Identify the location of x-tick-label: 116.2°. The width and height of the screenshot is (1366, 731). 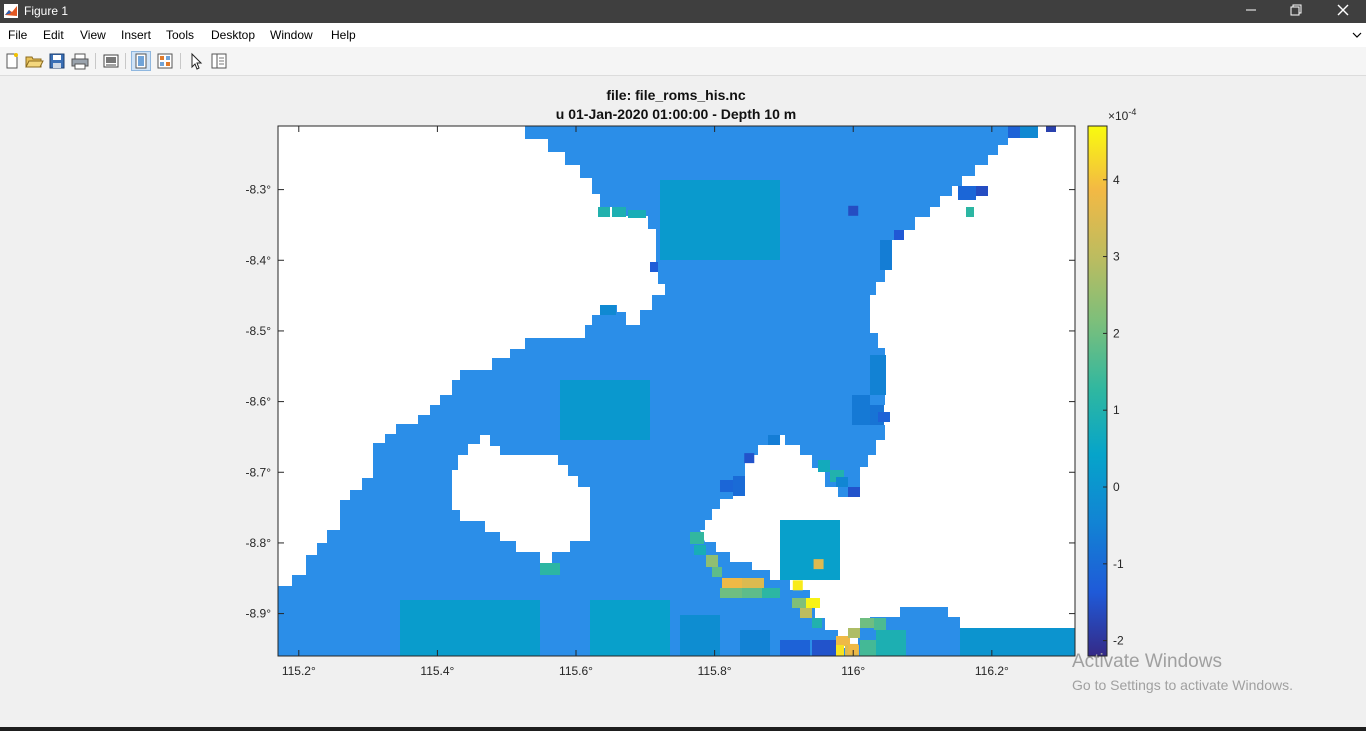
(992, 671).